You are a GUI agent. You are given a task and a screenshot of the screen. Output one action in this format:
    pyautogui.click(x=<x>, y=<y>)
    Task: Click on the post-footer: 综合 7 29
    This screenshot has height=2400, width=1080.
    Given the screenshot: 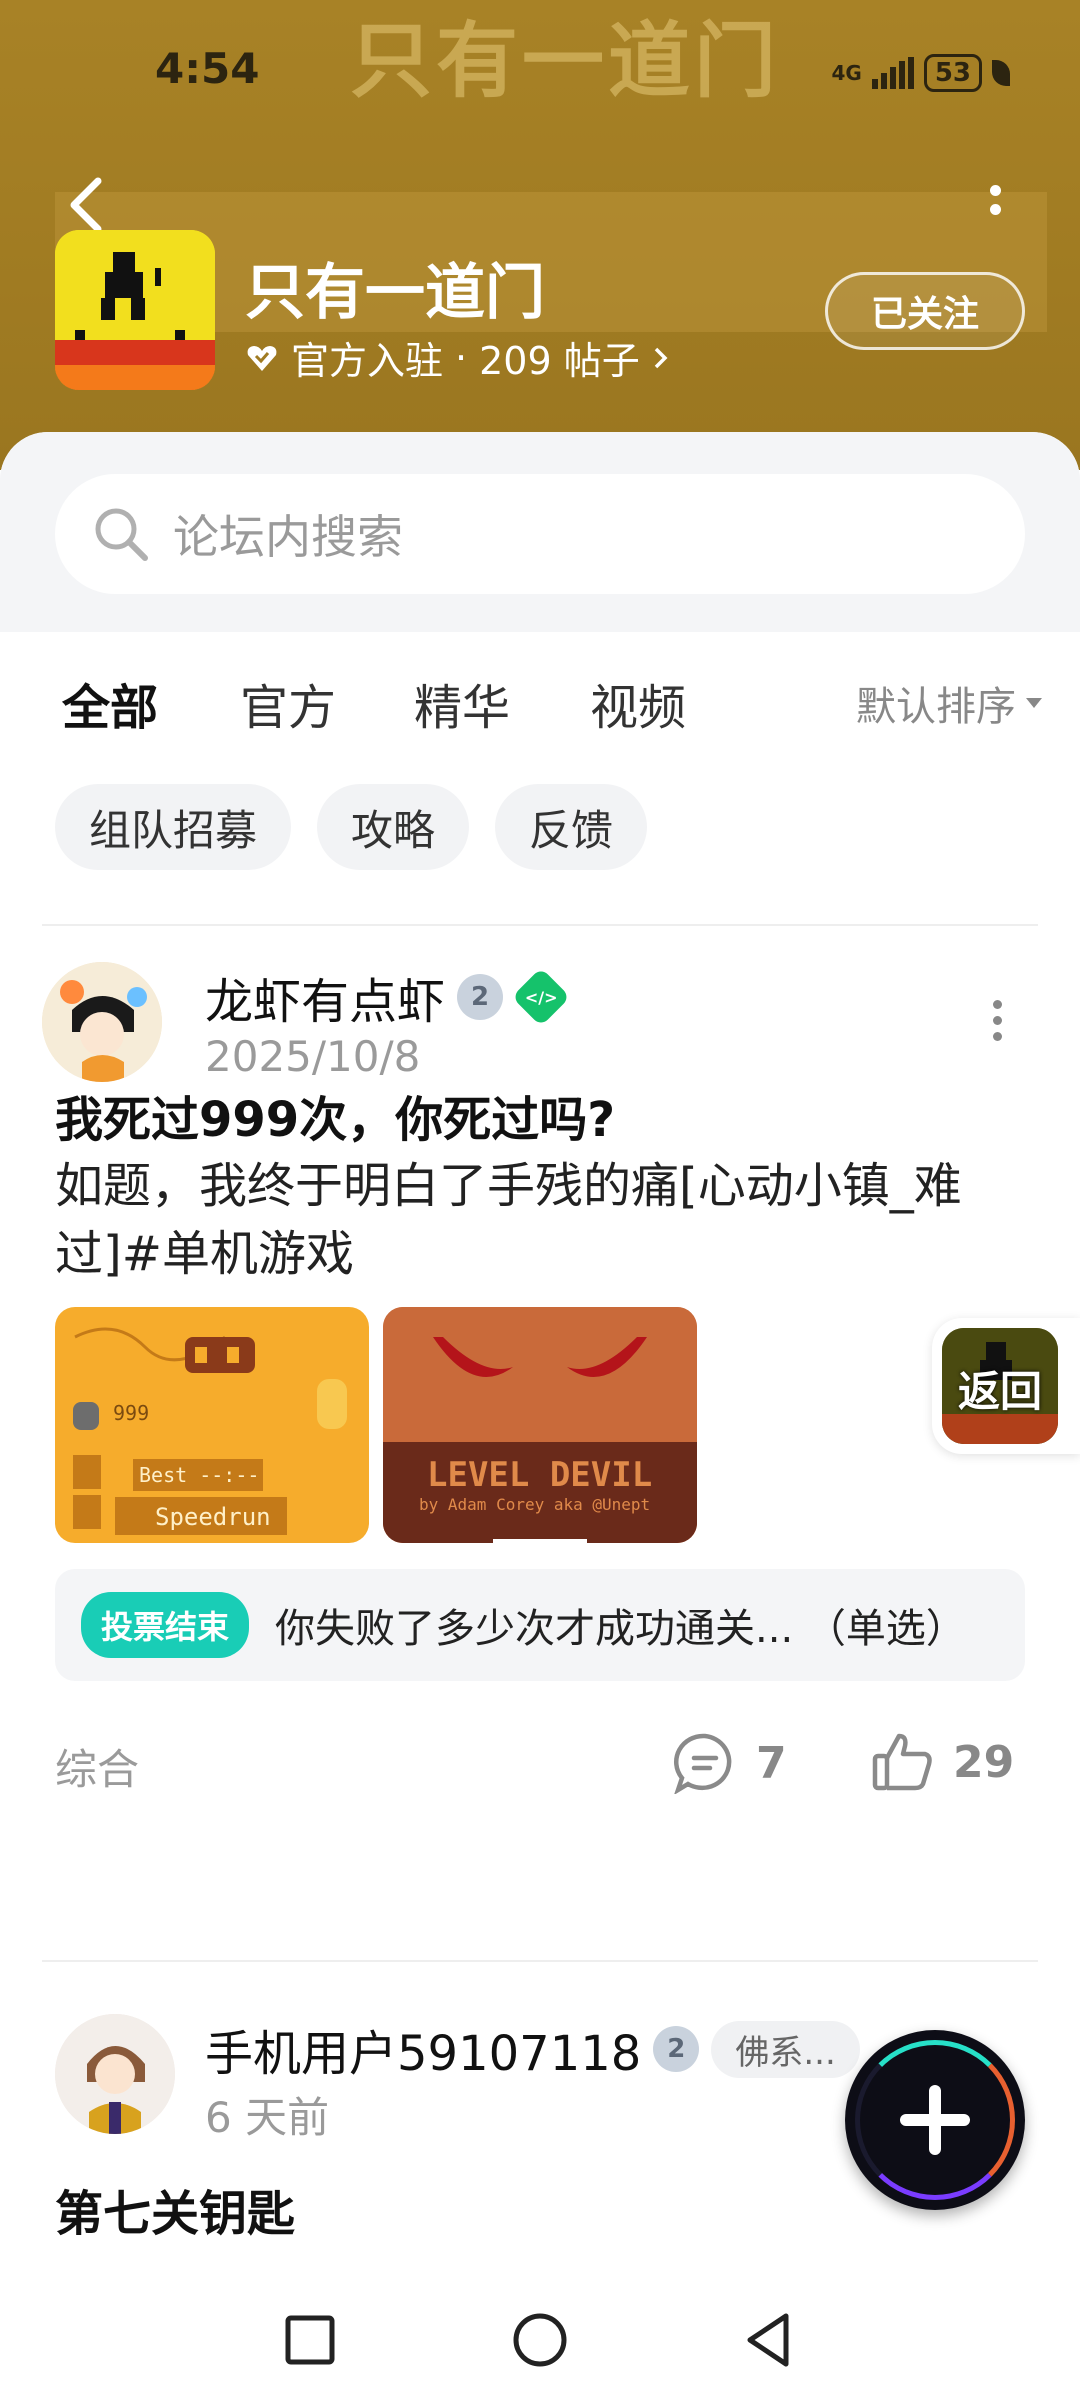 What is the action you would take?
    pyautogui.click(x=540, y=1762)
    